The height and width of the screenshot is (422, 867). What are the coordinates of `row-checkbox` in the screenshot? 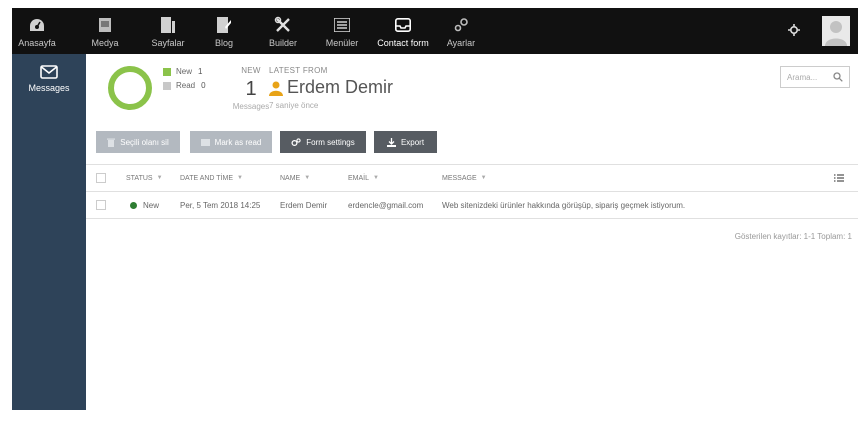 It's located at (101, 205).